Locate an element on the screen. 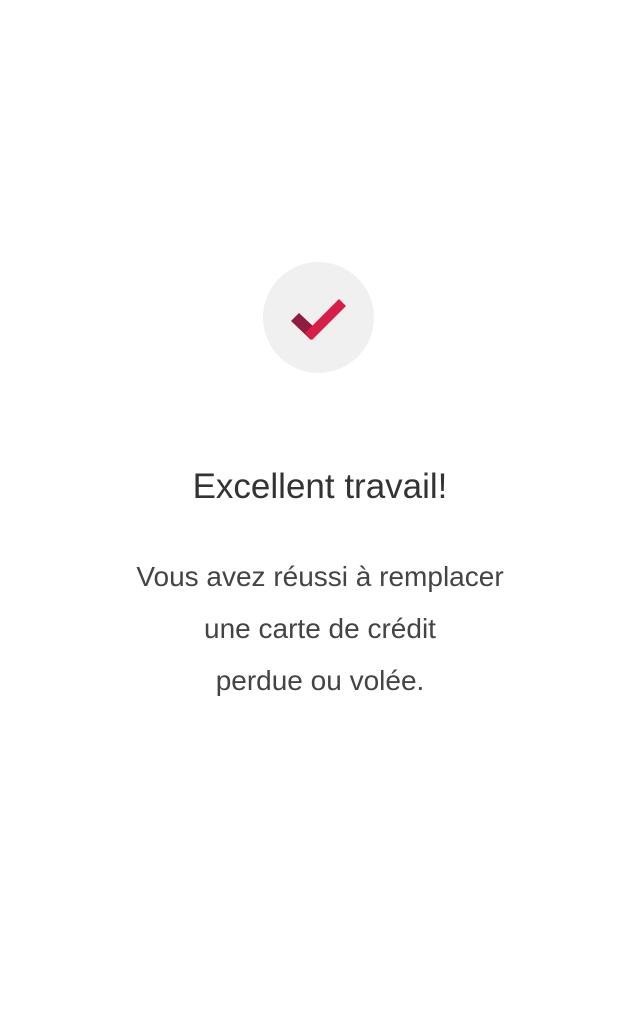 This screenshot has width=640, height=1012. success-badge is located at coordinates (318, 317).